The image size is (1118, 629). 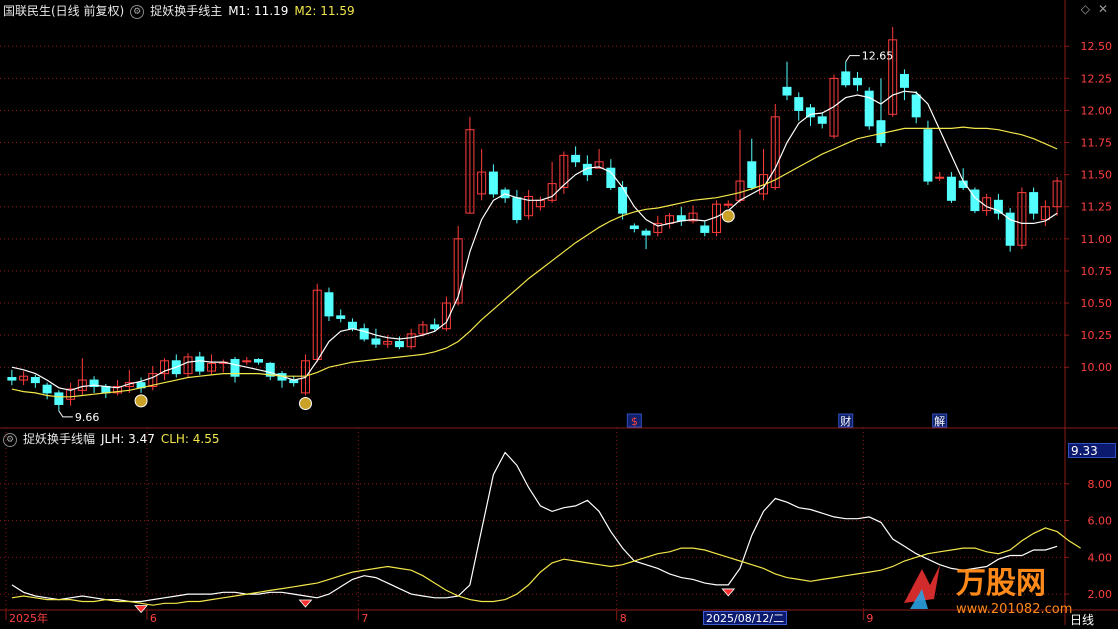 I want to click on main-y-tick-label: 12.00, so click(x=1097, y=110).